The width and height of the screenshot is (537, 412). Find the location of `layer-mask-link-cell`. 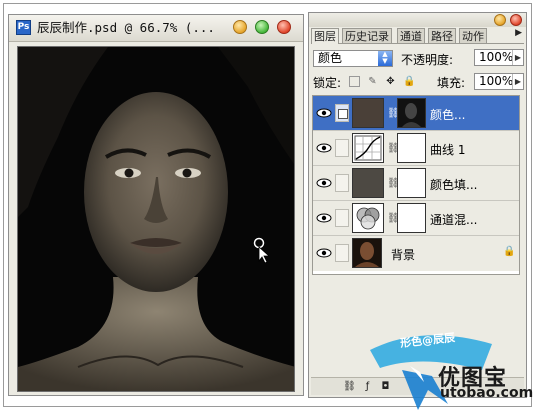

layer-mask-link-cell is located at coordinates (342, 113).